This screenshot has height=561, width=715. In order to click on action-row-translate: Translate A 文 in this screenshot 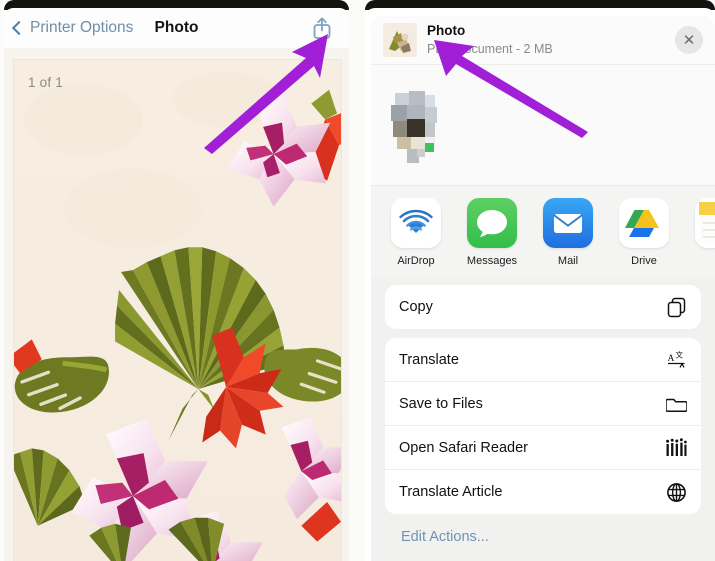, I will do `click(543, 360)`.